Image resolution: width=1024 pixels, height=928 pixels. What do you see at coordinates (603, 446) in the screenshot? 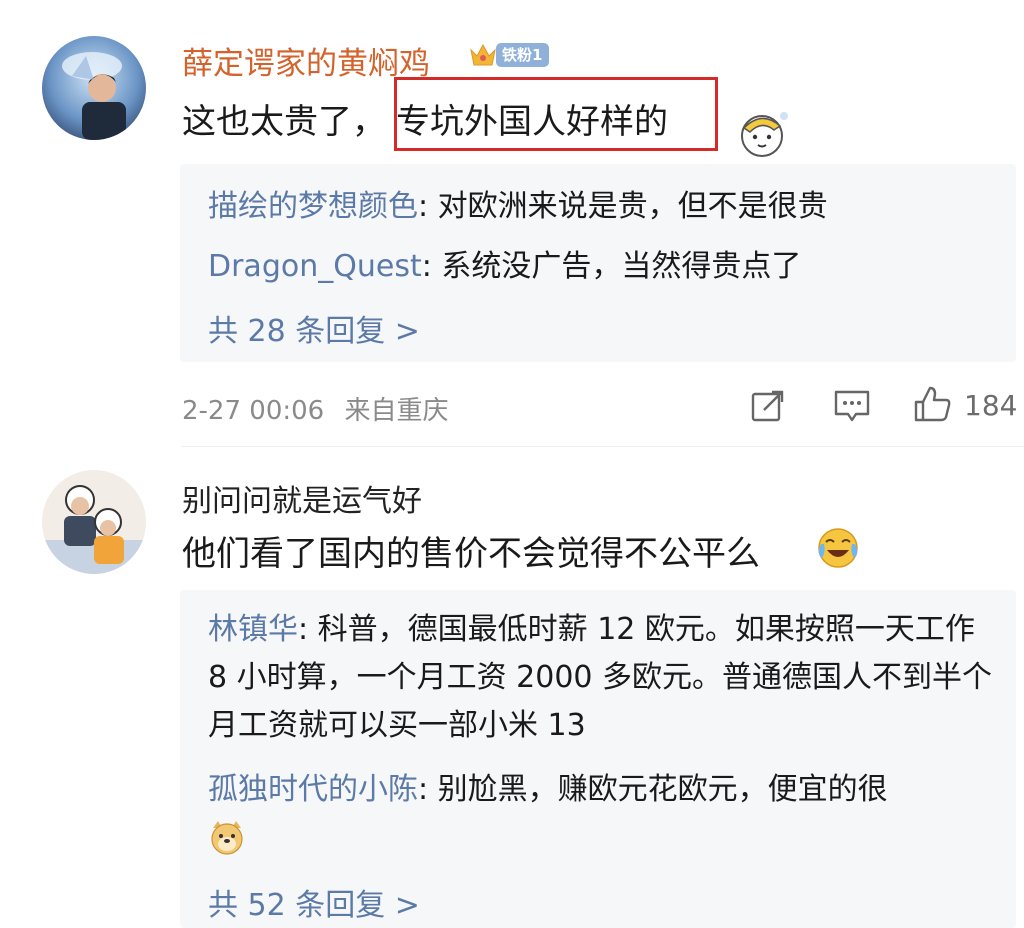
I see `comment-divider` at bounding box center [603, 446].